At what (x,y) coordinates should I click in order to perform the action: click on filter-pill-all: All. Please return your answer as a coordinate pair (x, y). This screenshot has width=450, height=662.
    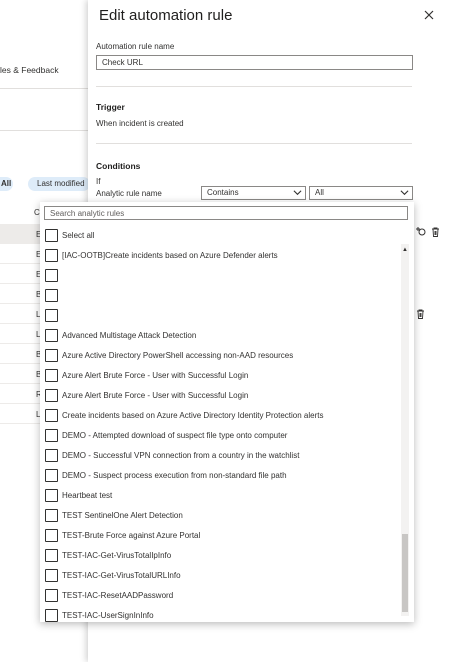
    Looking at the image, I should click on (6, 184).